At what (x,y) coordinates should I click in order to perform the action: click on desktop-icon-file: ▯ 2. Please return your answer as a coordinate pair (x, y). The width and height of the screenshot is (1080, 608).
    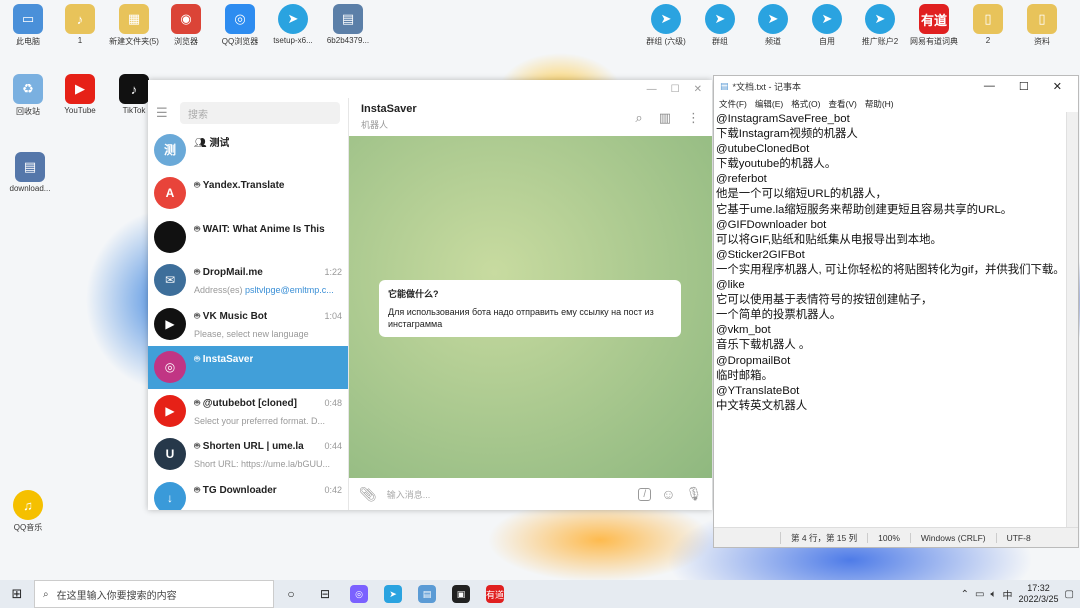
    Looking at the image, I should click on (988, 24).